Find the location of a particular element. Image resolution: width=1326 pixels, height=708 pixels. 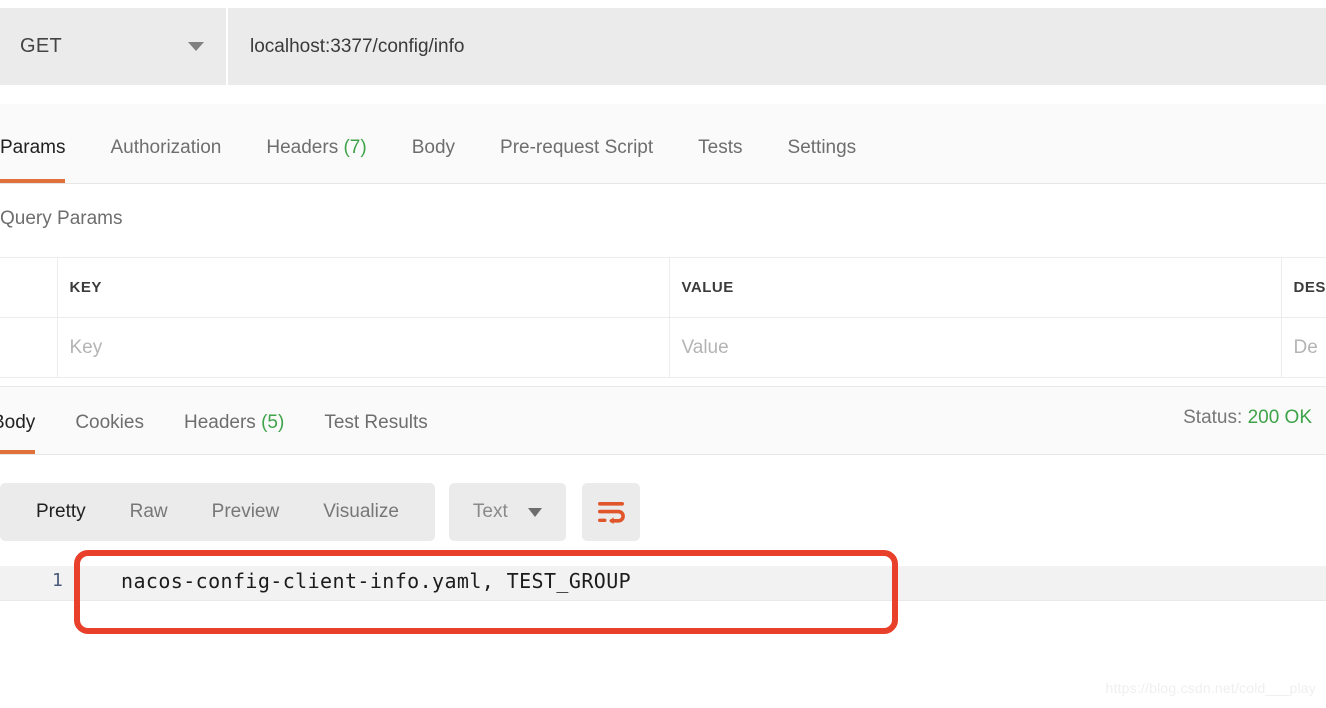

response-tab-test-results-label: Test Results is located at coordinates (376, 422).